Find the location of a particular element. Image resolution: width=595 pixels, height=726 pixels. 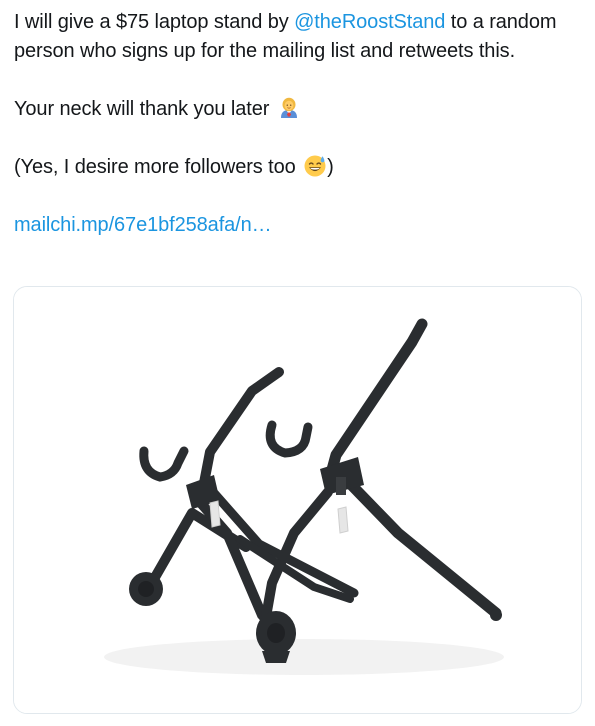

tweet-paragraph-followers: (Yes, I desire more followers too ) is located at coordinates (299, 167).